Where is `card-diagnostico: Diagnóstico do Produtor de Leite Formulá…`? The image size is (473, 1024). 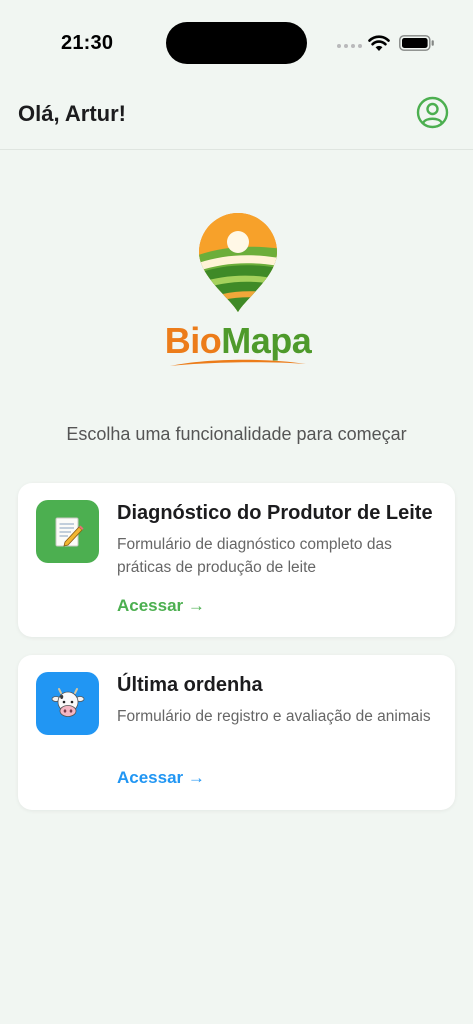
card-diagnostico: Diagnóstico do Produtor de Leite Formulá… is located at coordinates (236, 560).